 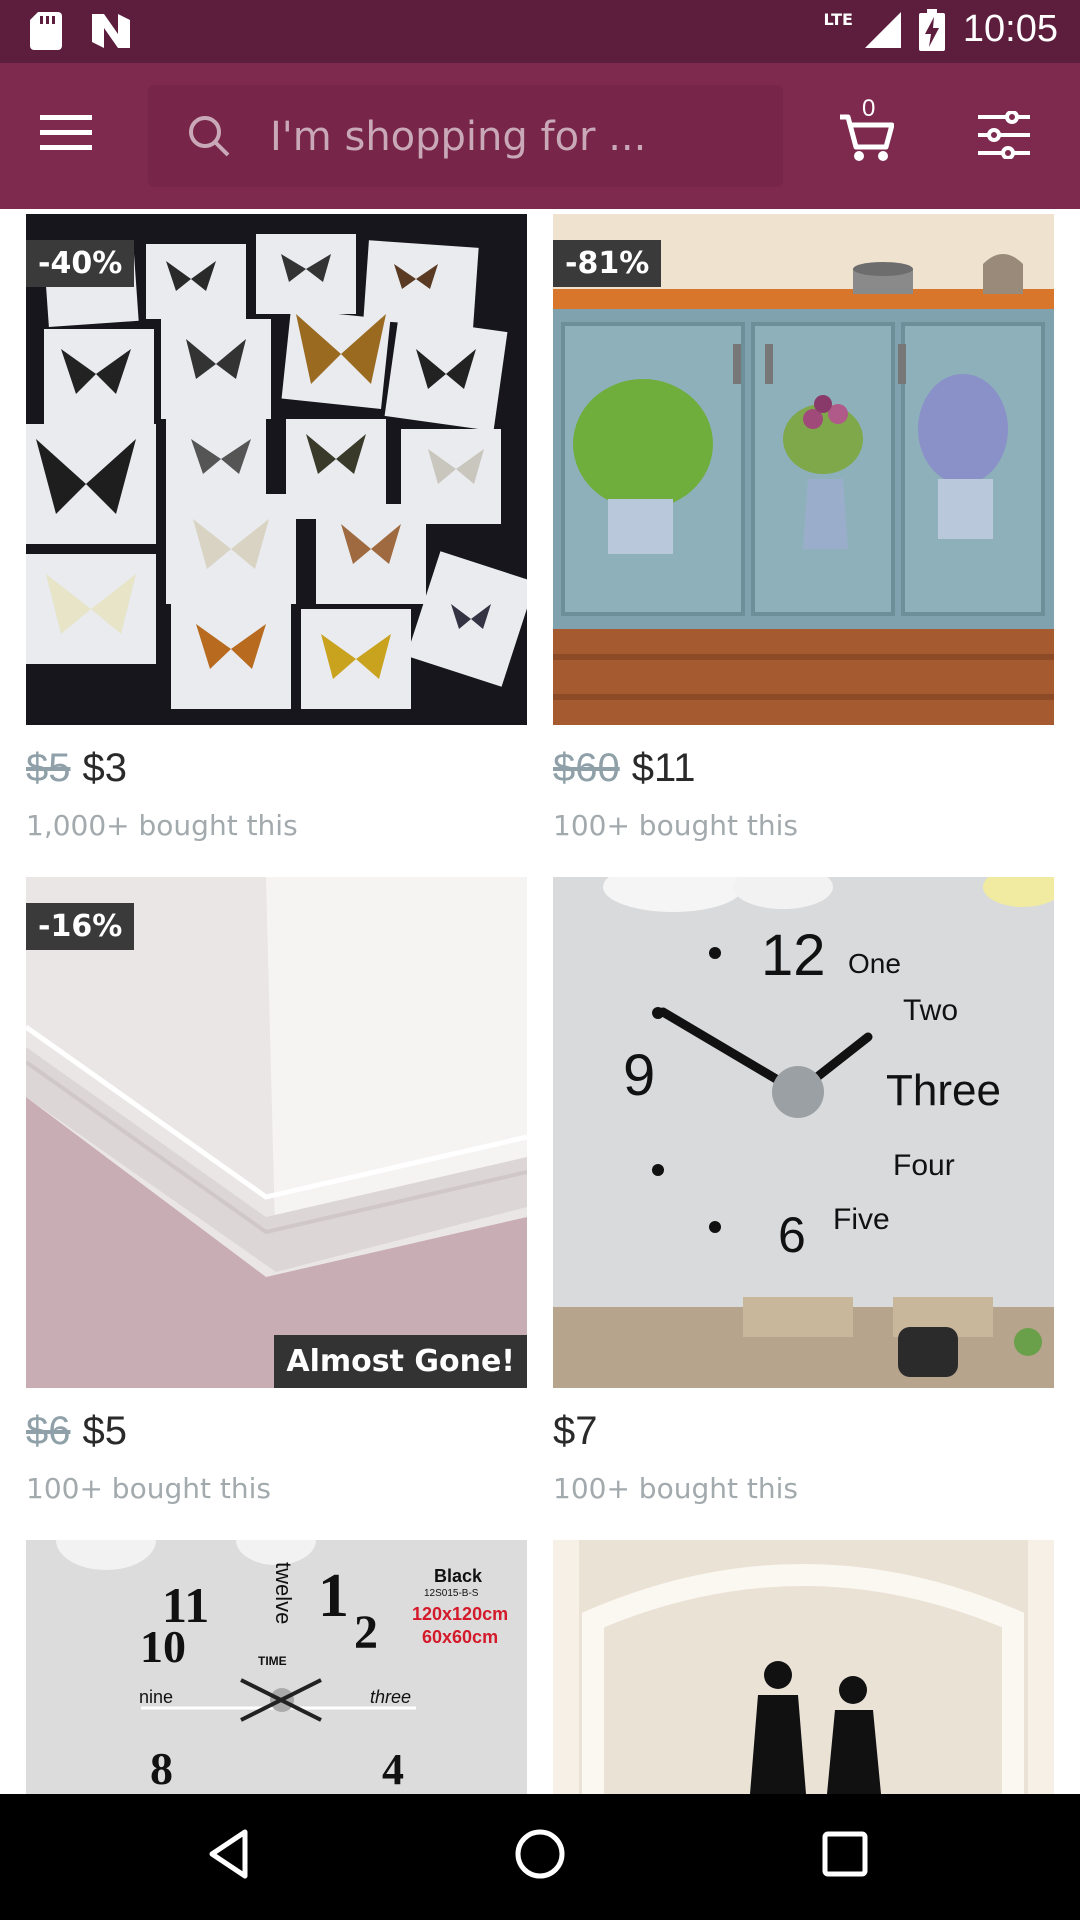 What do you see at coordinates (111, 31) in the screenshot?
I see `n-app-icon` at bounding box center [111, 31].